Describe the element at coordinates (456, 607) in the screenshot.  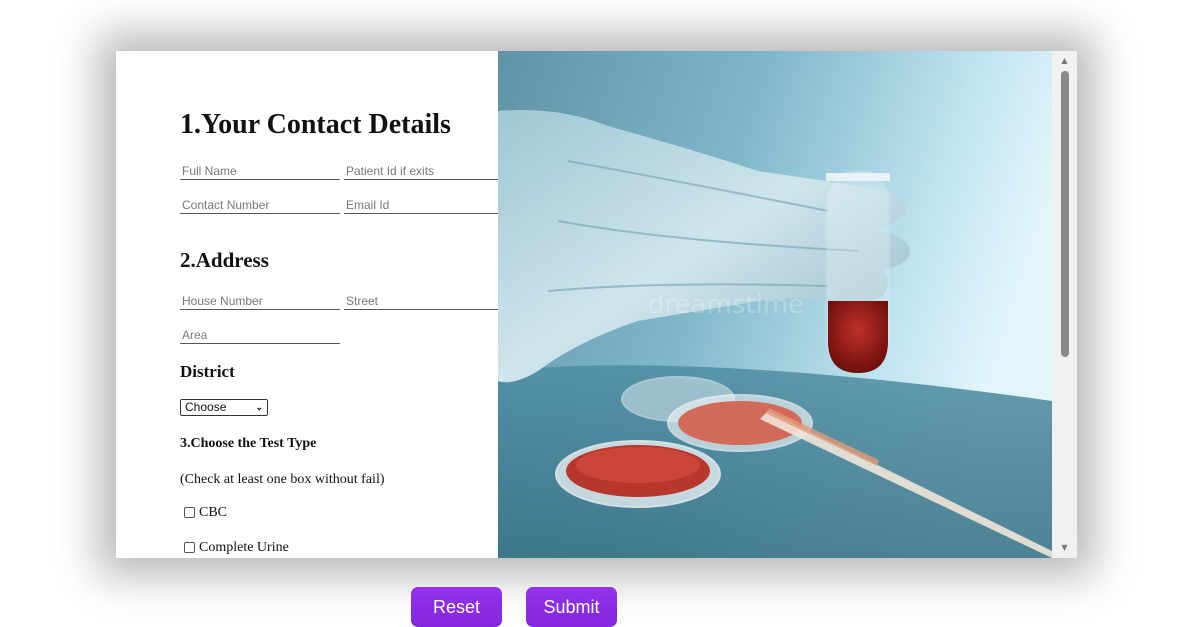
I see `reset-button: Reset` at that location.